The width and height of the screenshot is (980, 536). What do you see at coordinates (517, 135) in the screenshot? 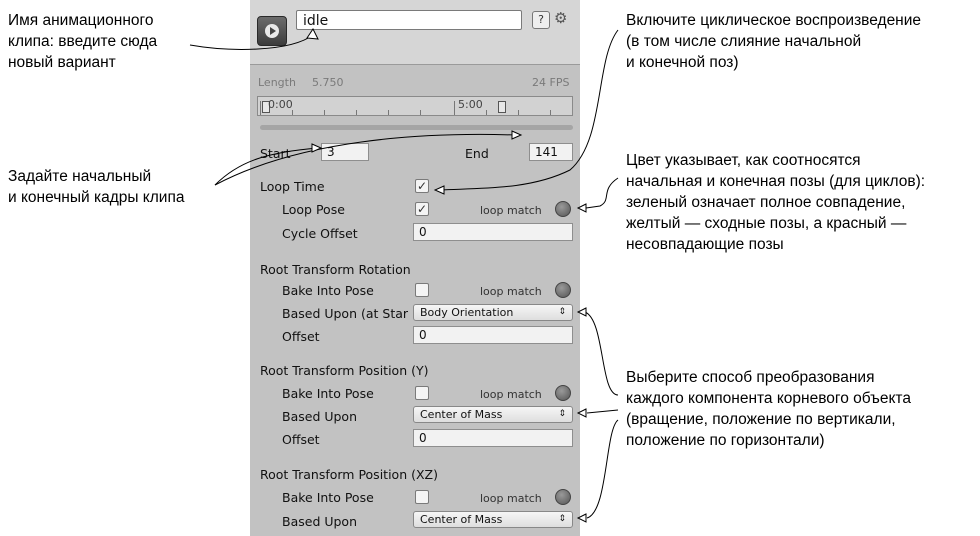
I see `callout-arrow-end` at bounding box center [517, 135].